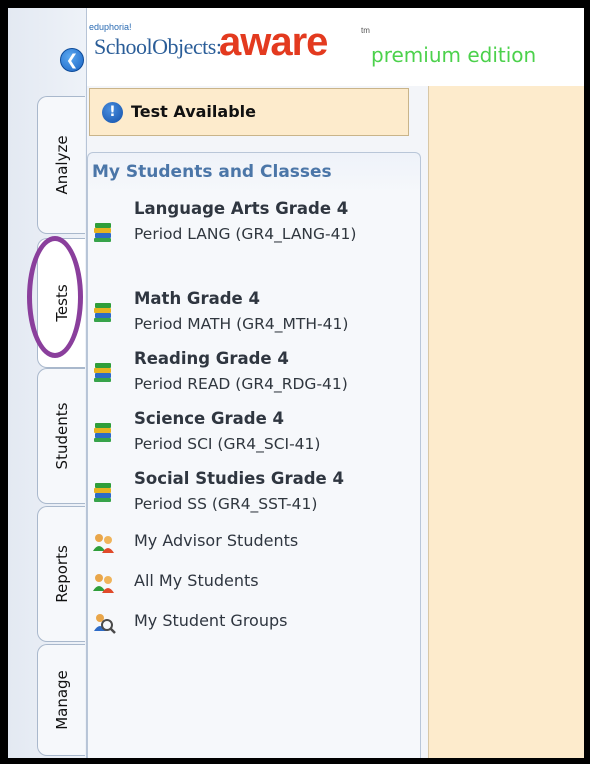 The width and height of the screenshot is (590, 764). Describe the element at coordinates (226, 504) in the screenshot. I see `class-period: Period SS (GR4_SST-41)` at that location.